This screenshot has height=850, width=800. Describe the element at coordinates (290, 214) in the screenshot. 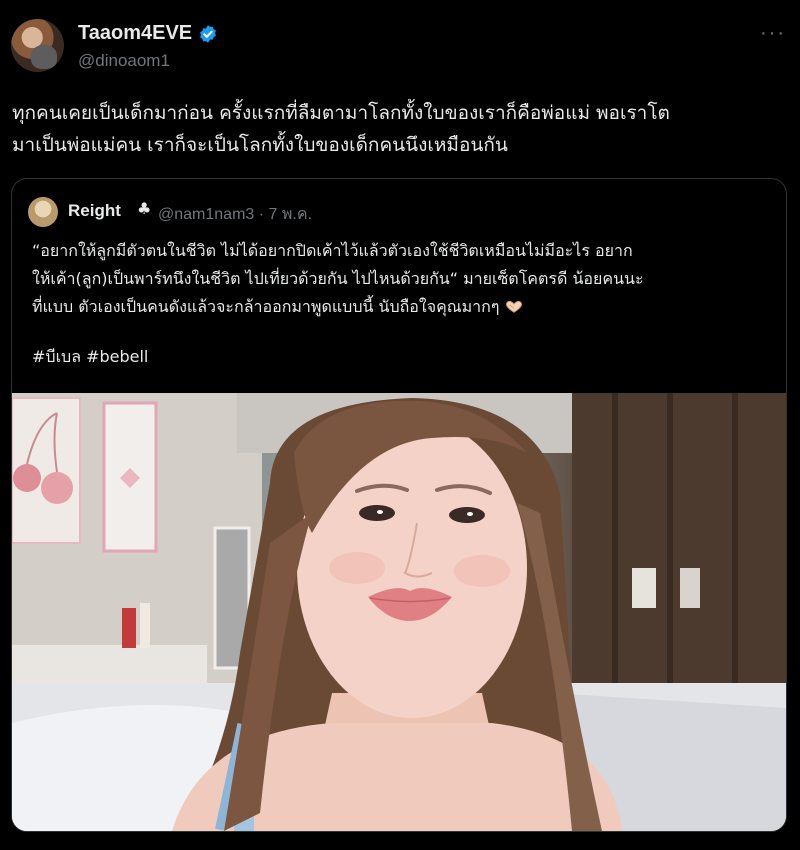

I see `quoted-timestamp: 7 พ.ค.` at that location.